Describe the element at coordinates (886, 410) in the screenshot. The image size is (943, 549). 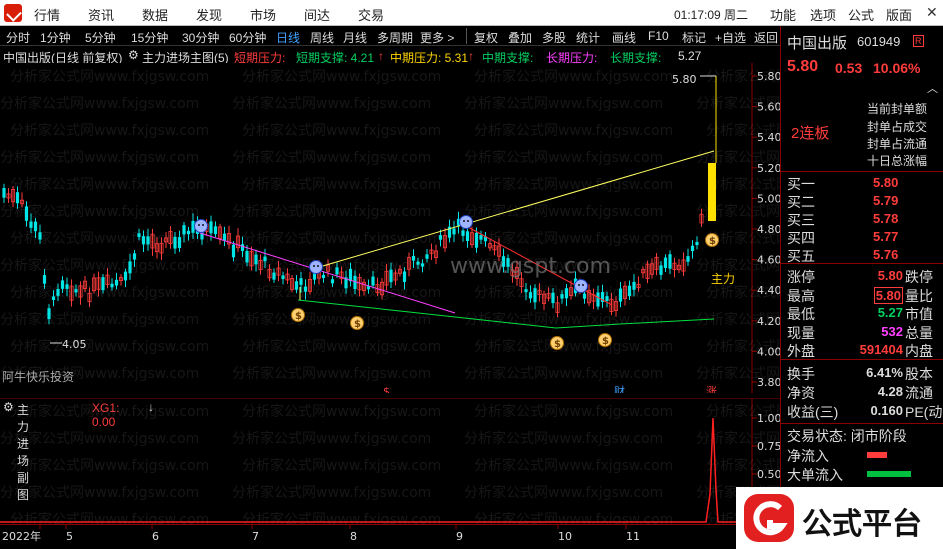
I see `stat-value: 0.160` at that location.